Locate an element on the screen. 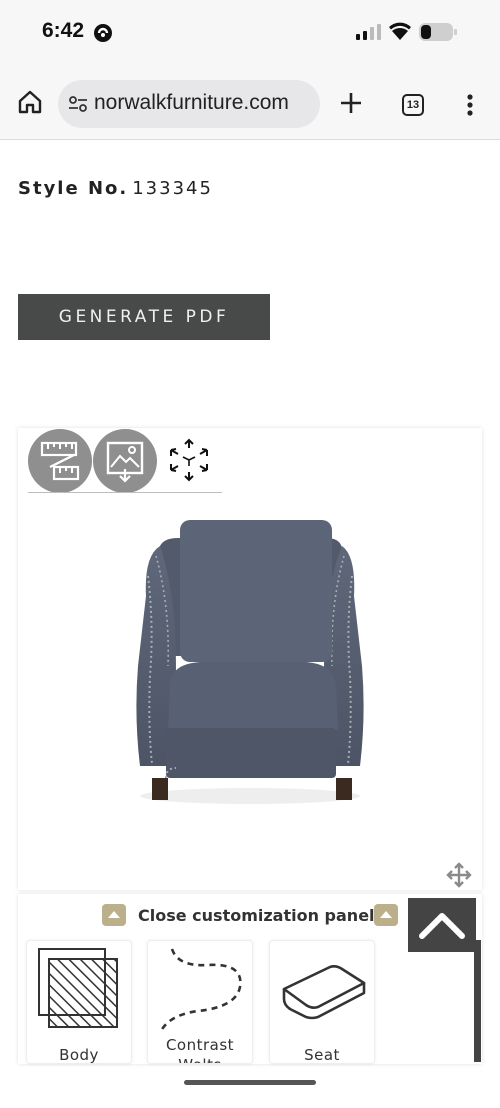  style-number: Style No. 133345 is located at coordinates (115, 188).